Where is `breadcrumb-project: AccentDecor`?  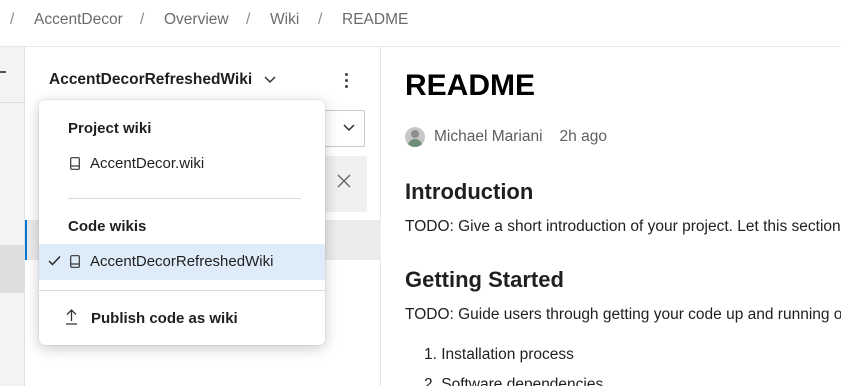 breadcrumb-project: AccentDecor is located at coordinates (78, 20).